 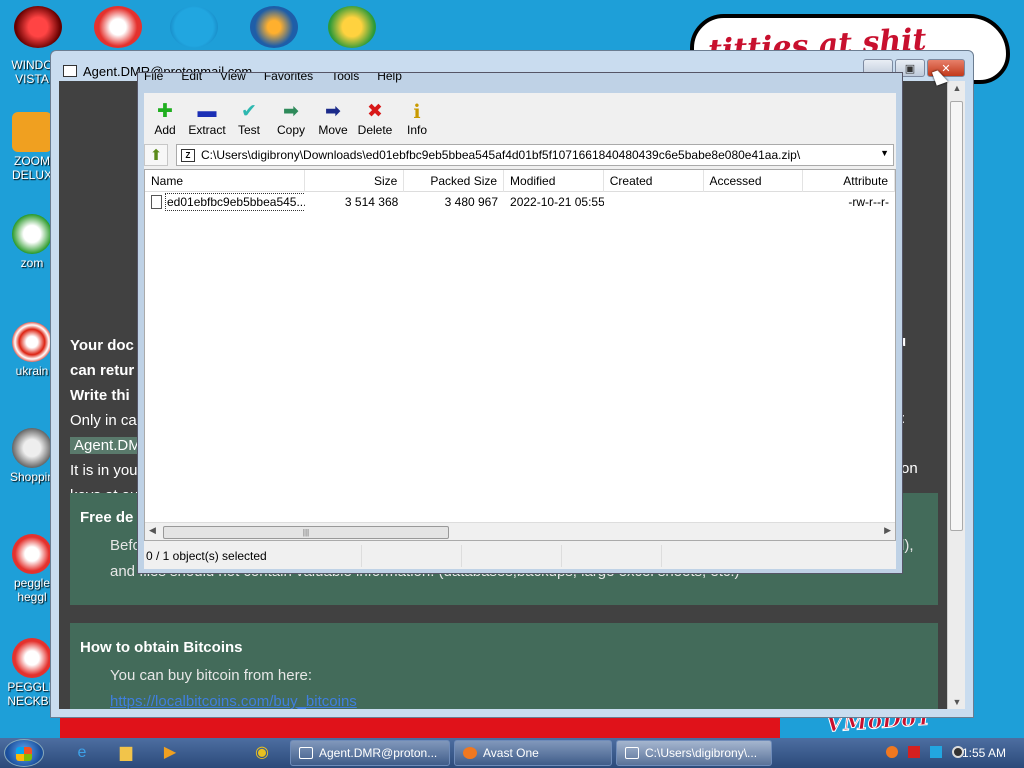 I want to click on zip-archive-icon: Z, so click(x=188, y=155).